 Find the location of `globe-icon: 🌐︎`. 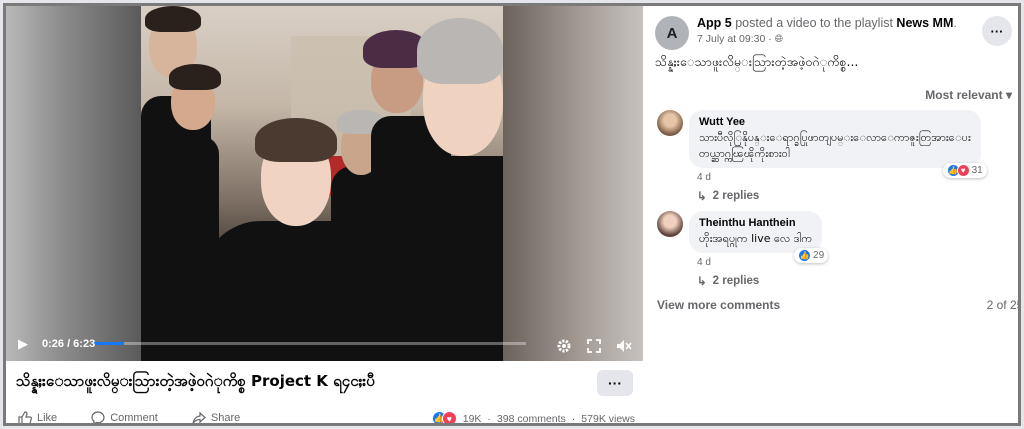

globe-icon: 🌐︎ is located at coordinates (779, 39).